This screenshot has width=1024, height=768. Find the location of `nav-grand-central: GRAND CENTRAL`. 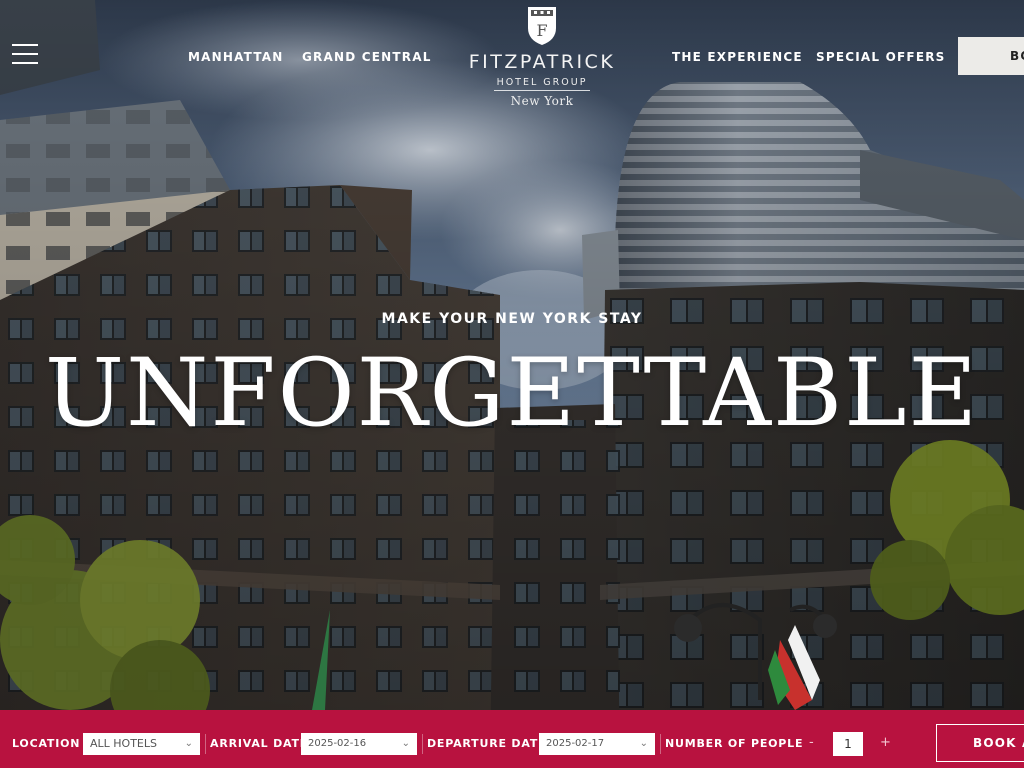

nav-grand-central: GRAND CENTRAL is located at coordinates (367, 57).